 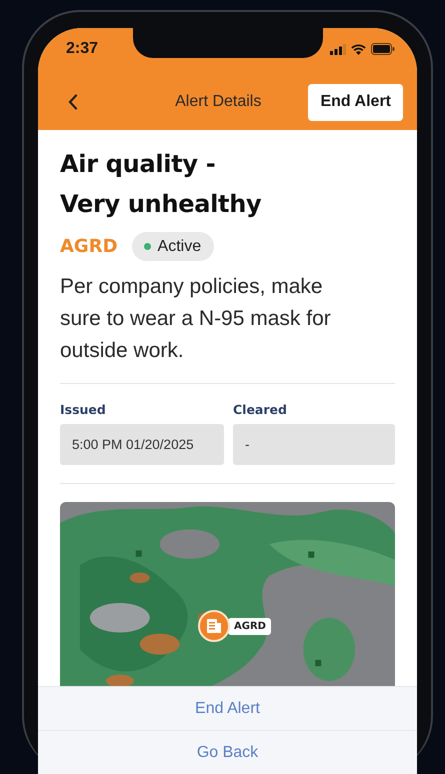 What do you see at coordinates (83, 409) in the screenshot?
I see `field-label: Issued` at bounding box center [83, 409].